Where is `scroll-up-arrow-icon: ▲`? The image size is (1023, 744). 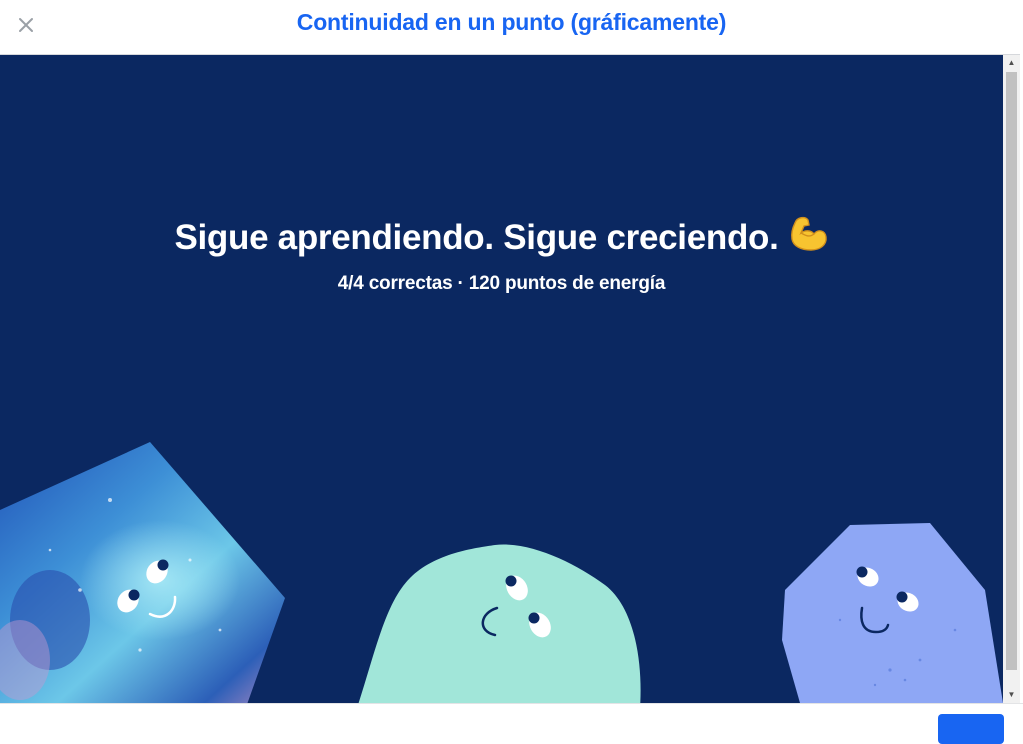
scroll-up-arrow-icon: ▲ is located at coordinates (1011, 63).